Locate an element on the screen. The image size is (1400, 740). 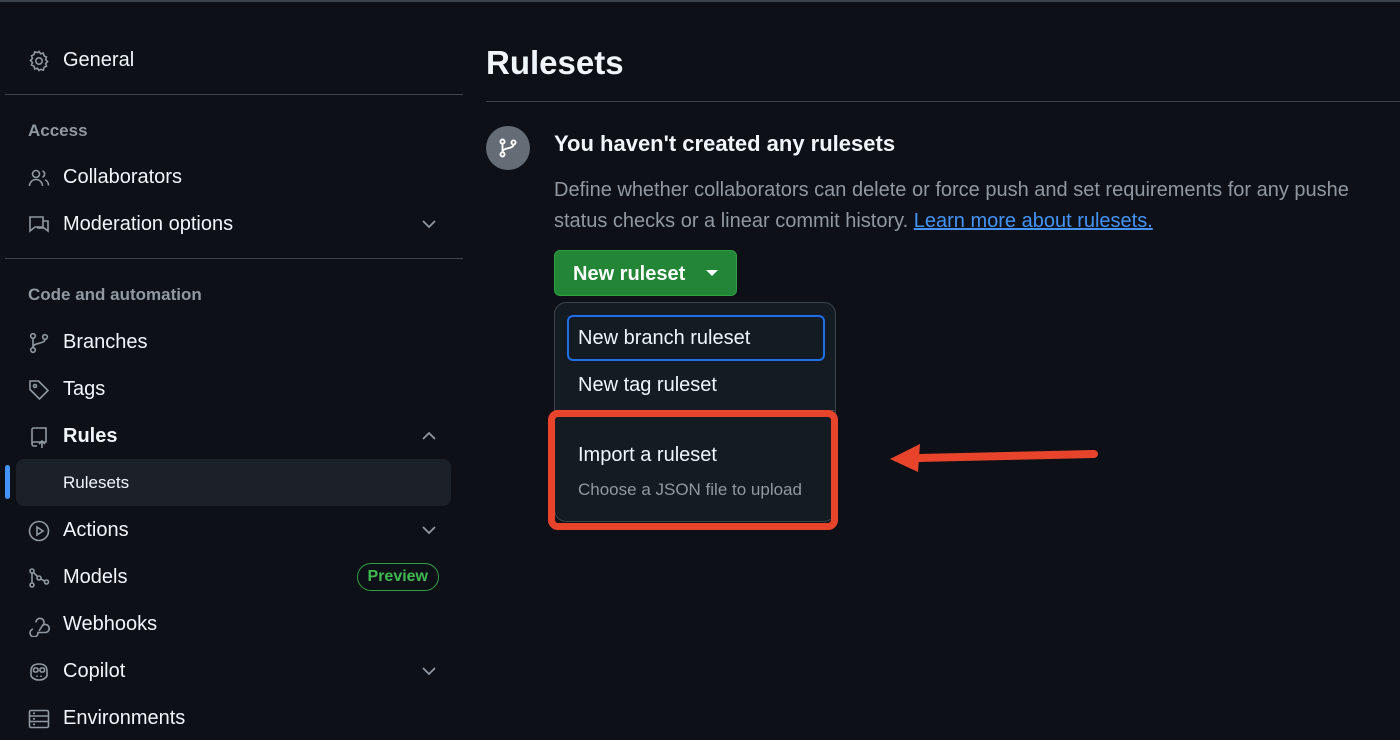
menu-item-new-branch-ruleset: New branch ruleset is located at coordinates (696, 338).